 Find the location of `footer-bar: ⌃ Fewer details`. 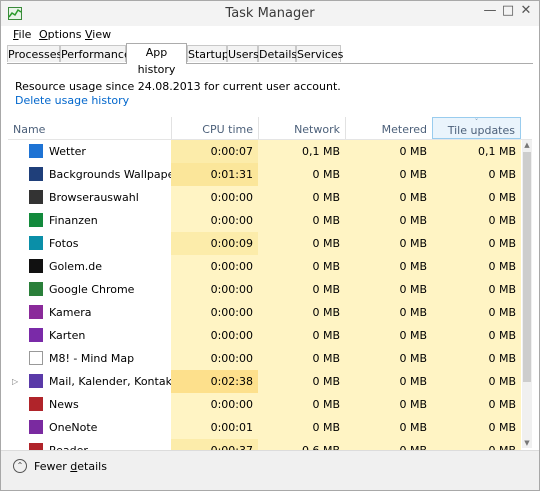

footer-bar: ⌃ Fewer details is located at coordinates (270, 470).